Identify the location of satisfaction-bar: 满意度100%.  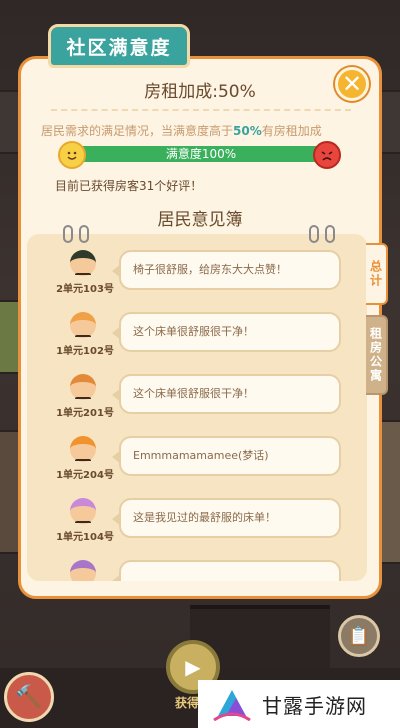
(201, 154).